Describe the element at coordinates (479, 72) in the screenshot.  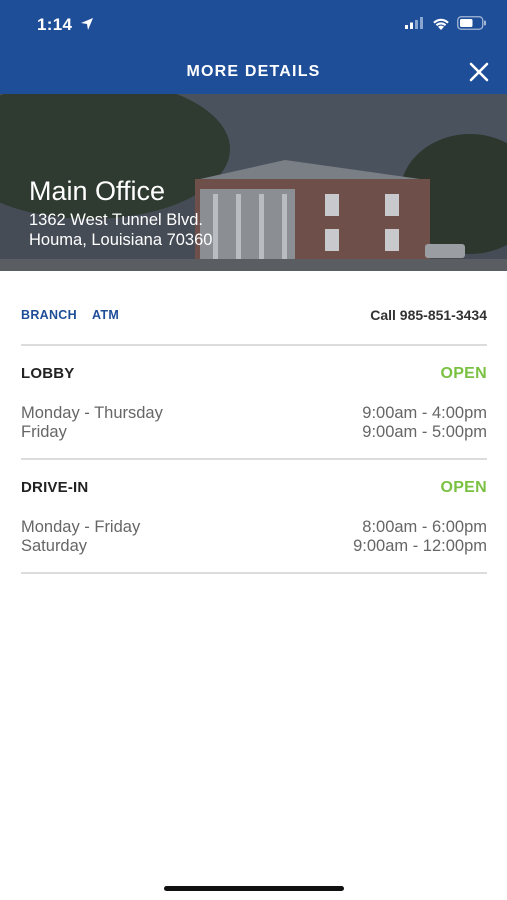
I see `close-icon` at that location.